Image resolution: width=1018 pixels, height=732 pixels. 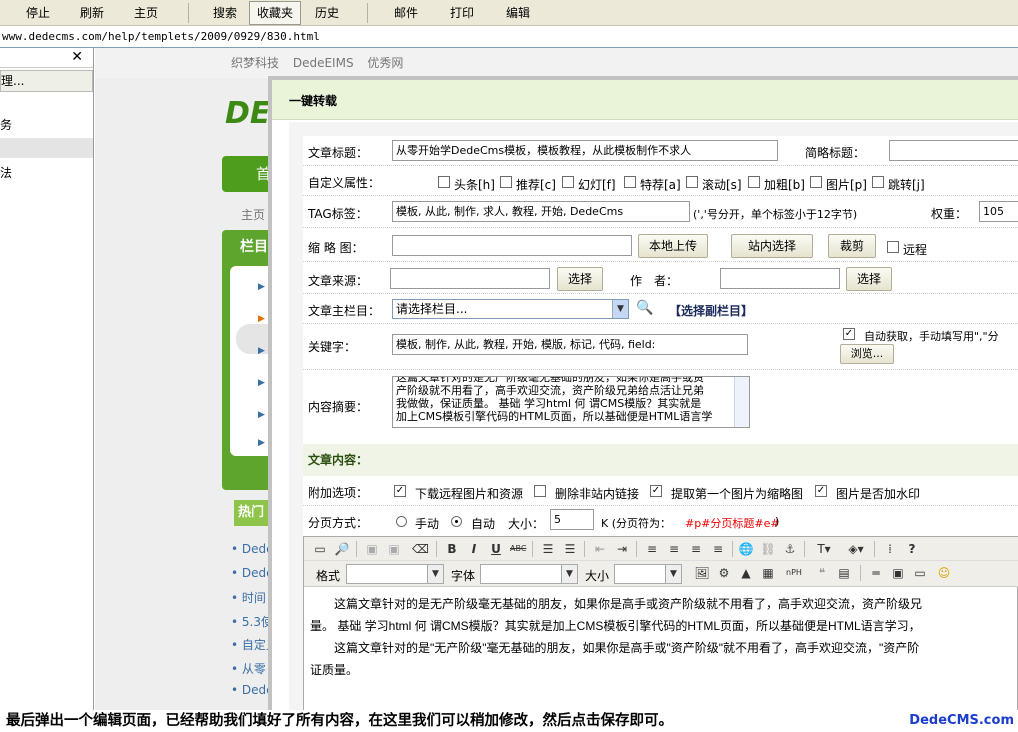 I want to click on unlink-icon: ⛓, so click(x=768, y=549).